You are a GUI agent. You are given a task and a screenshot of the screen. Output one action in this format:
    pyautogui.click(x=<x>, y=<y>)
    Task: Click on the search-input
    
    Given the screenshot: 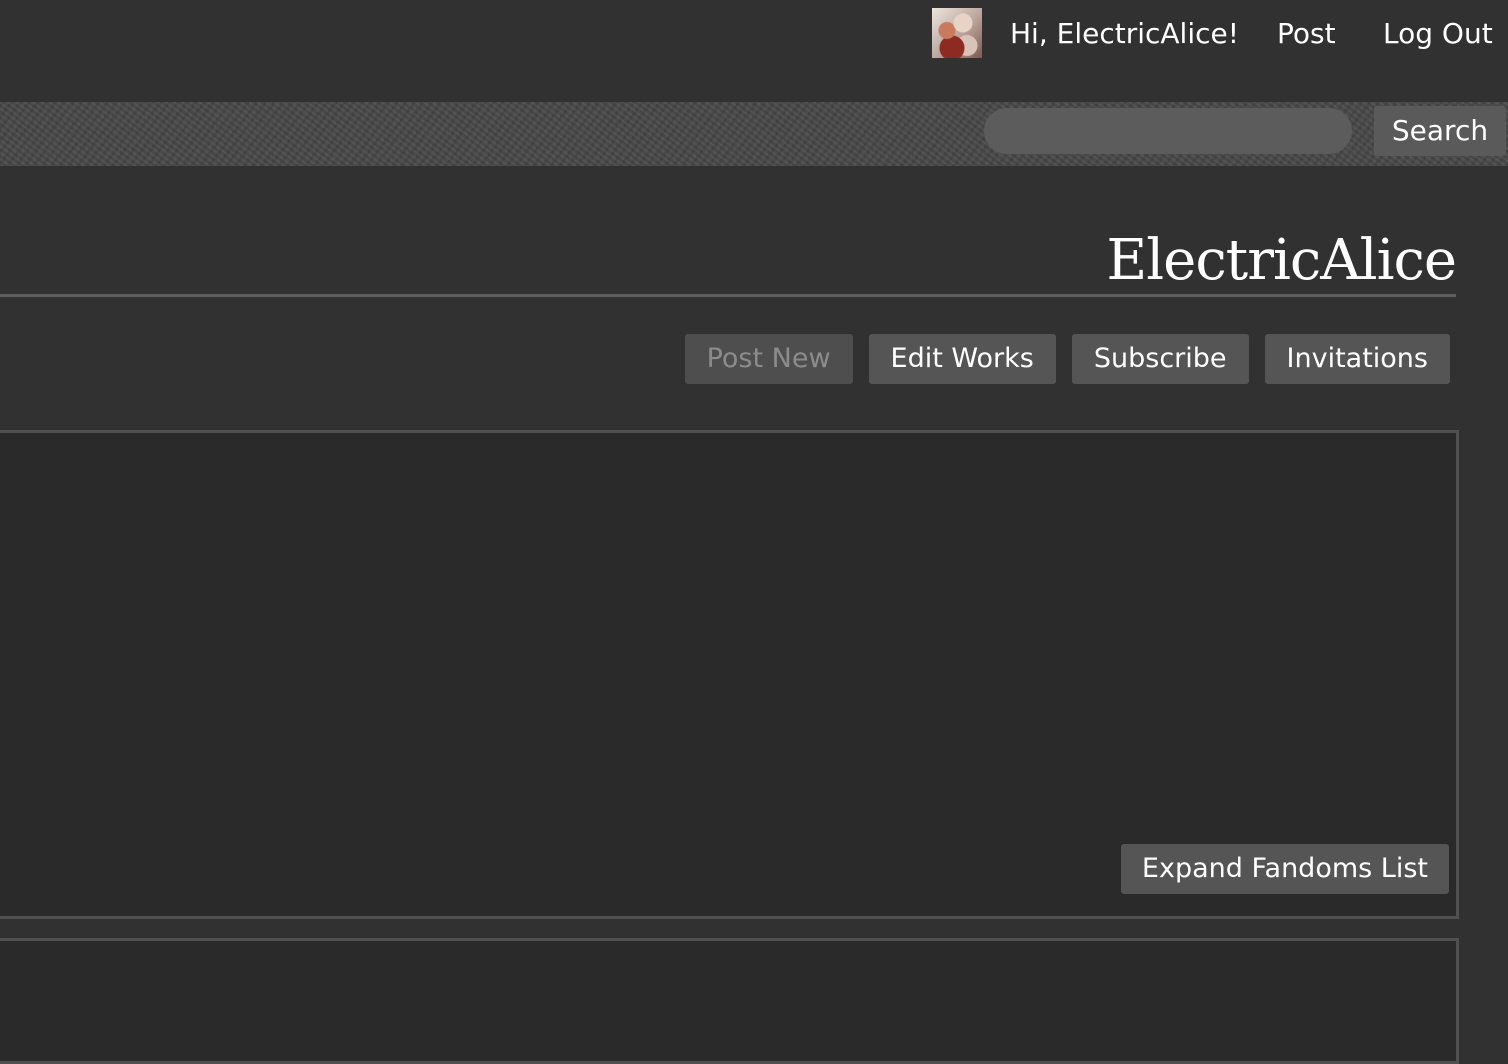 What is the action you would take?
    pyautogui.click(x=1168, y=131)
    